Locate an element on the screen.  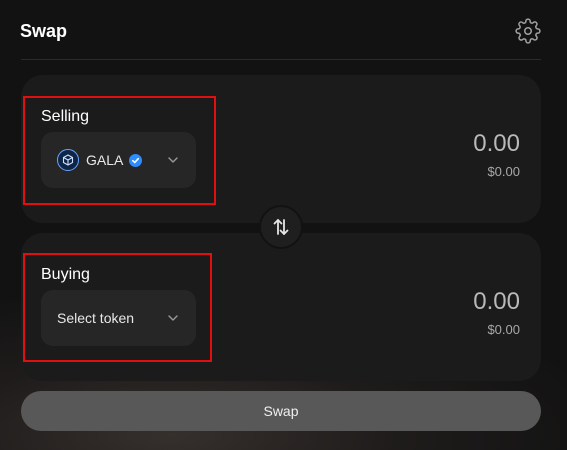
swap-button: Swap is located at coordinates (281, 411).